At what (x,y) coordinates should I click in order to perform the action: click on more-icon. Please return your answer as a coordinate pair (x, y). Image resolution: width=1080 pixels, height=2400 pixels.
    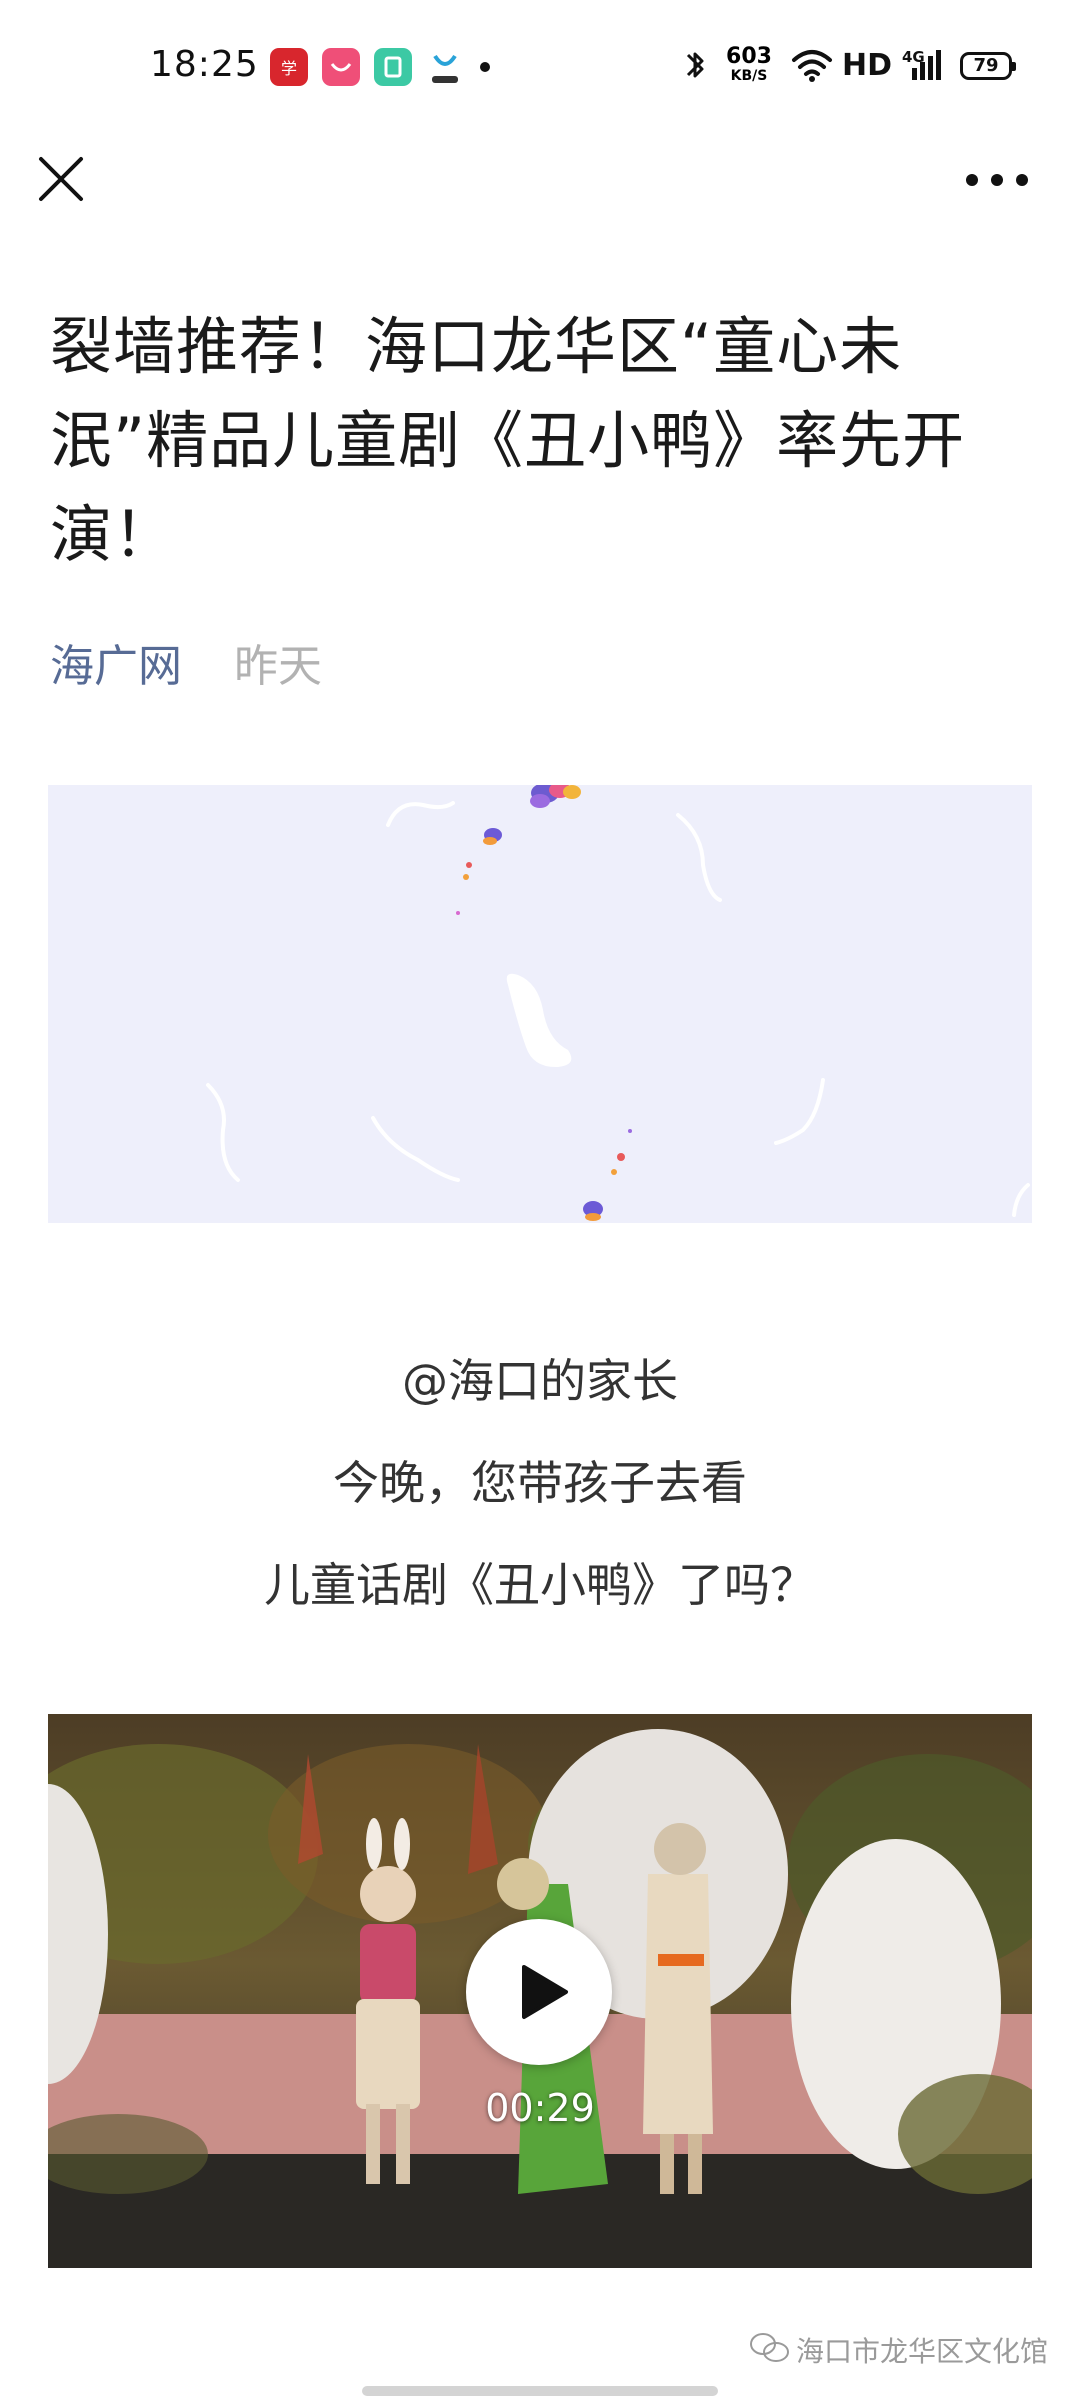
    Looking at the image, I should click on (997, 180).